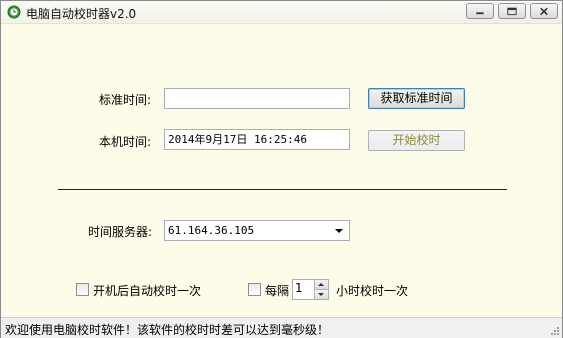  Describe the element at coordinates (82, 289) in the screenshot. I see `auto-on-boot-checkbox` at that location.